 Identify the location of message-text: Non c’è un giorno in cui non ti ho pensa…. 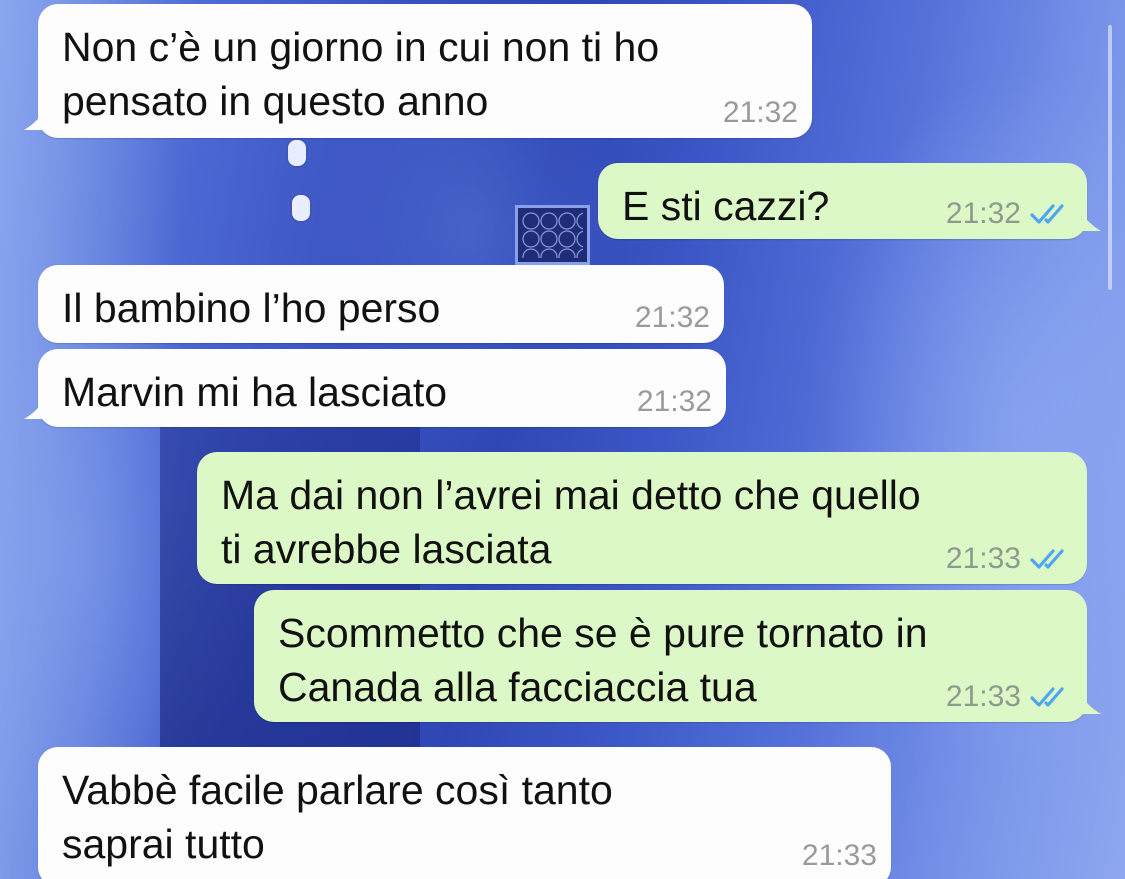
(361, 74).